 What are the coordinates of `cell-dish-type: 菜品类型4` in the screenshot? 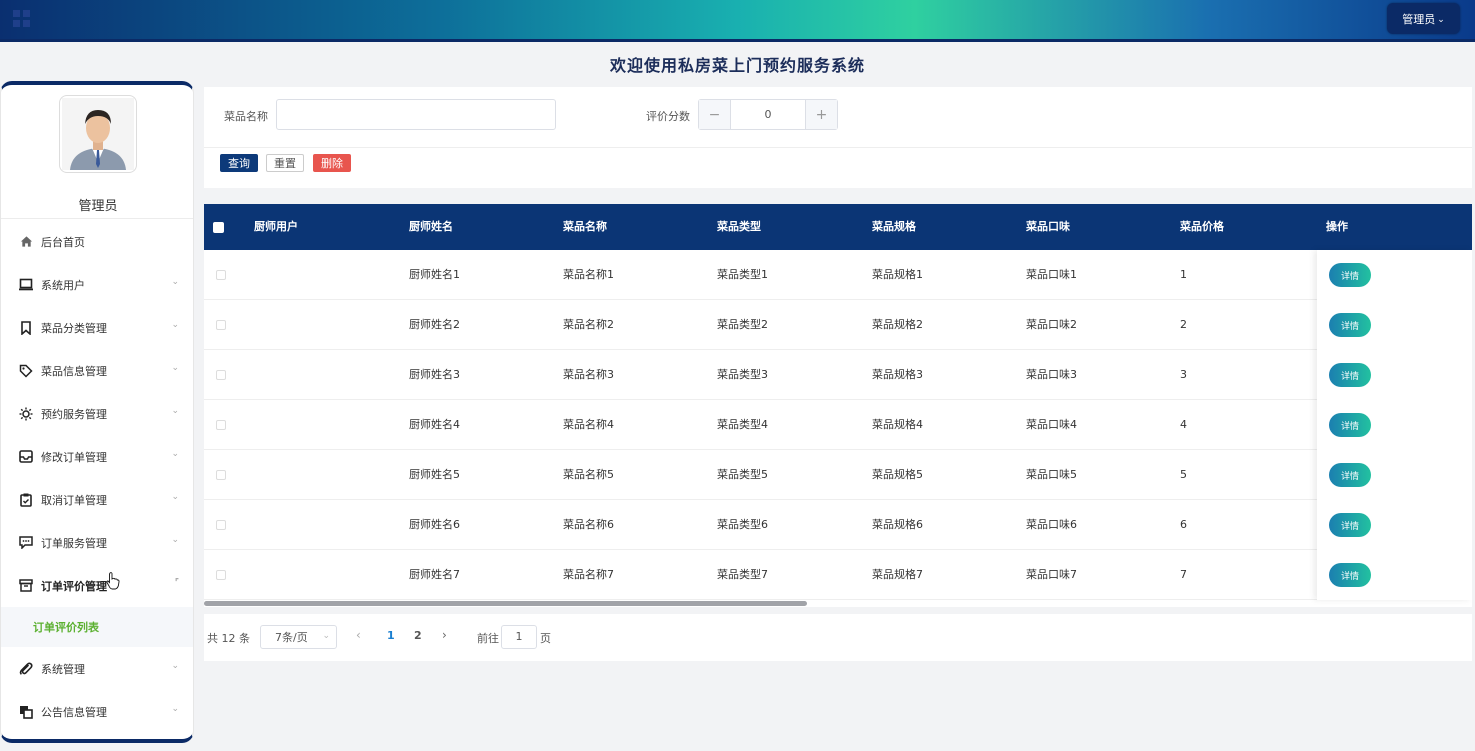 It's located at (742, 424).